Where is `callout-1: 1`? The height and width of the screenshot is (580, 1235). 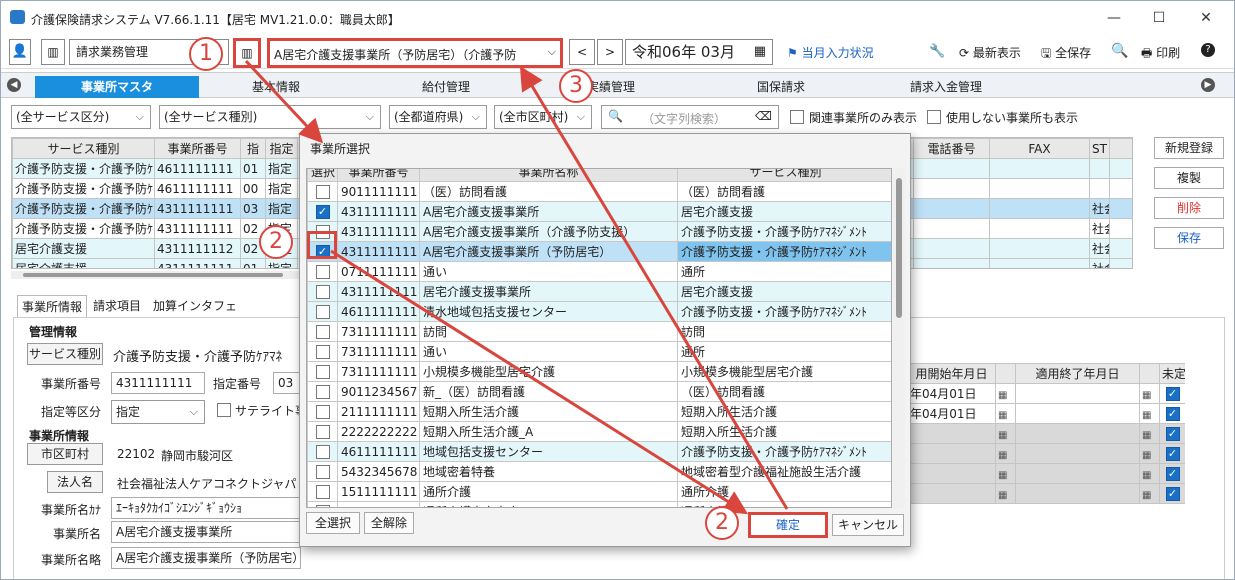
callout-1: 1 is located at coordinates (206, 54).